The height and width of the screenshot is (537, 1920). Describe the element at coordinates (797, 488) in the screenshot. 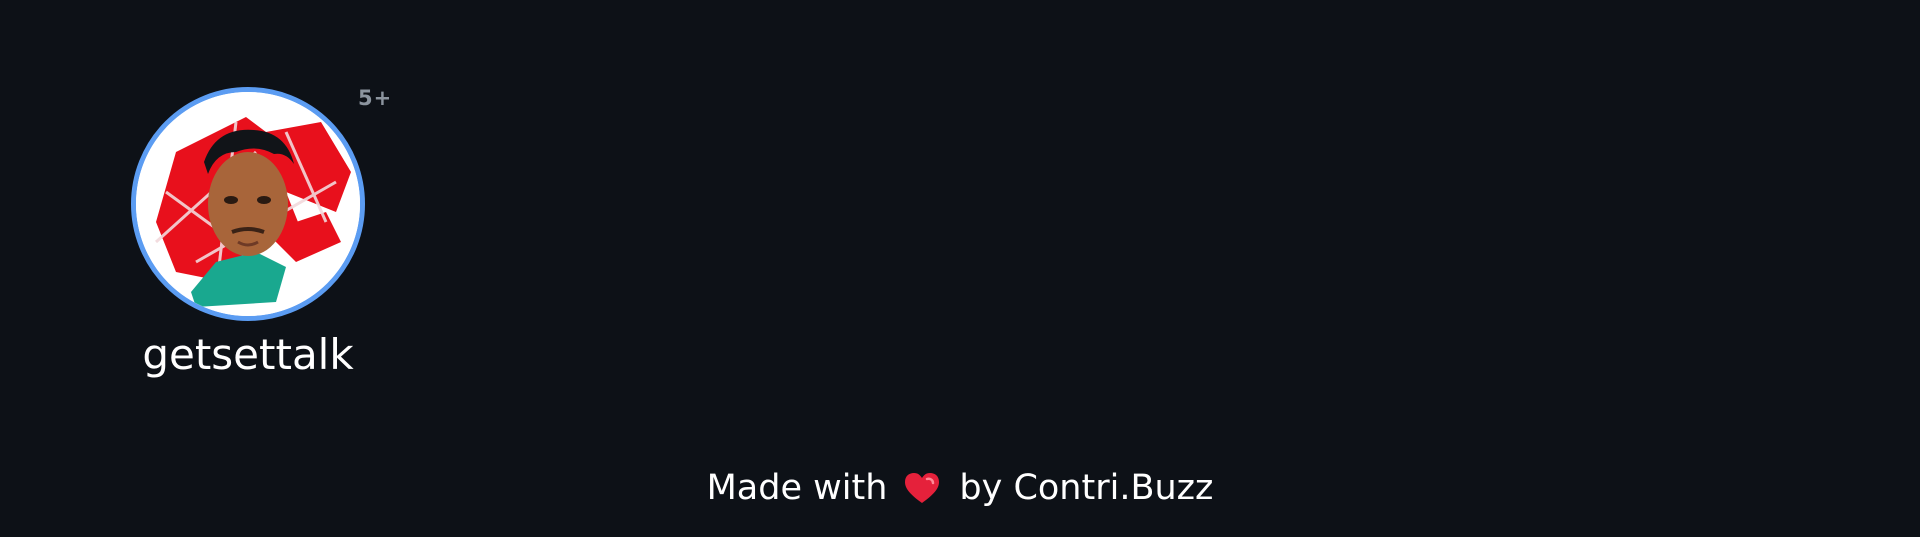

I see `footer-prefix: Made with` at that location.